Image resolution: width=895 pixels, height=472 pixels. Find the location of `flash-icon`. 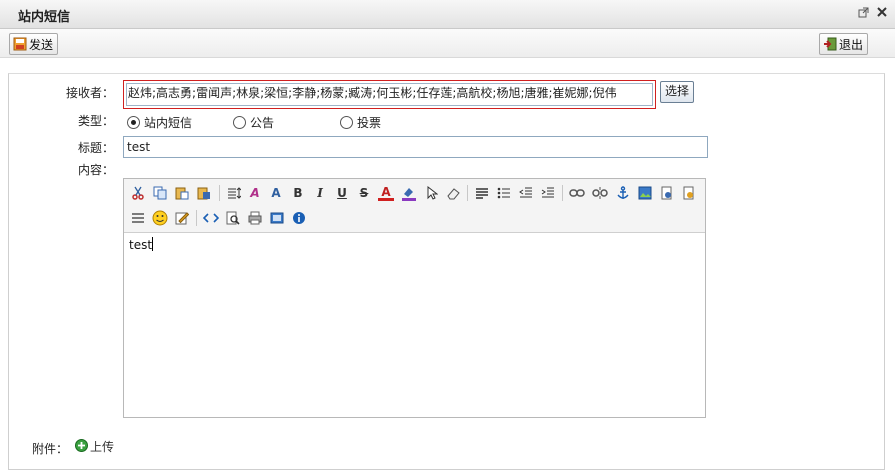

flash-icon is located at coordinates (667, 193).